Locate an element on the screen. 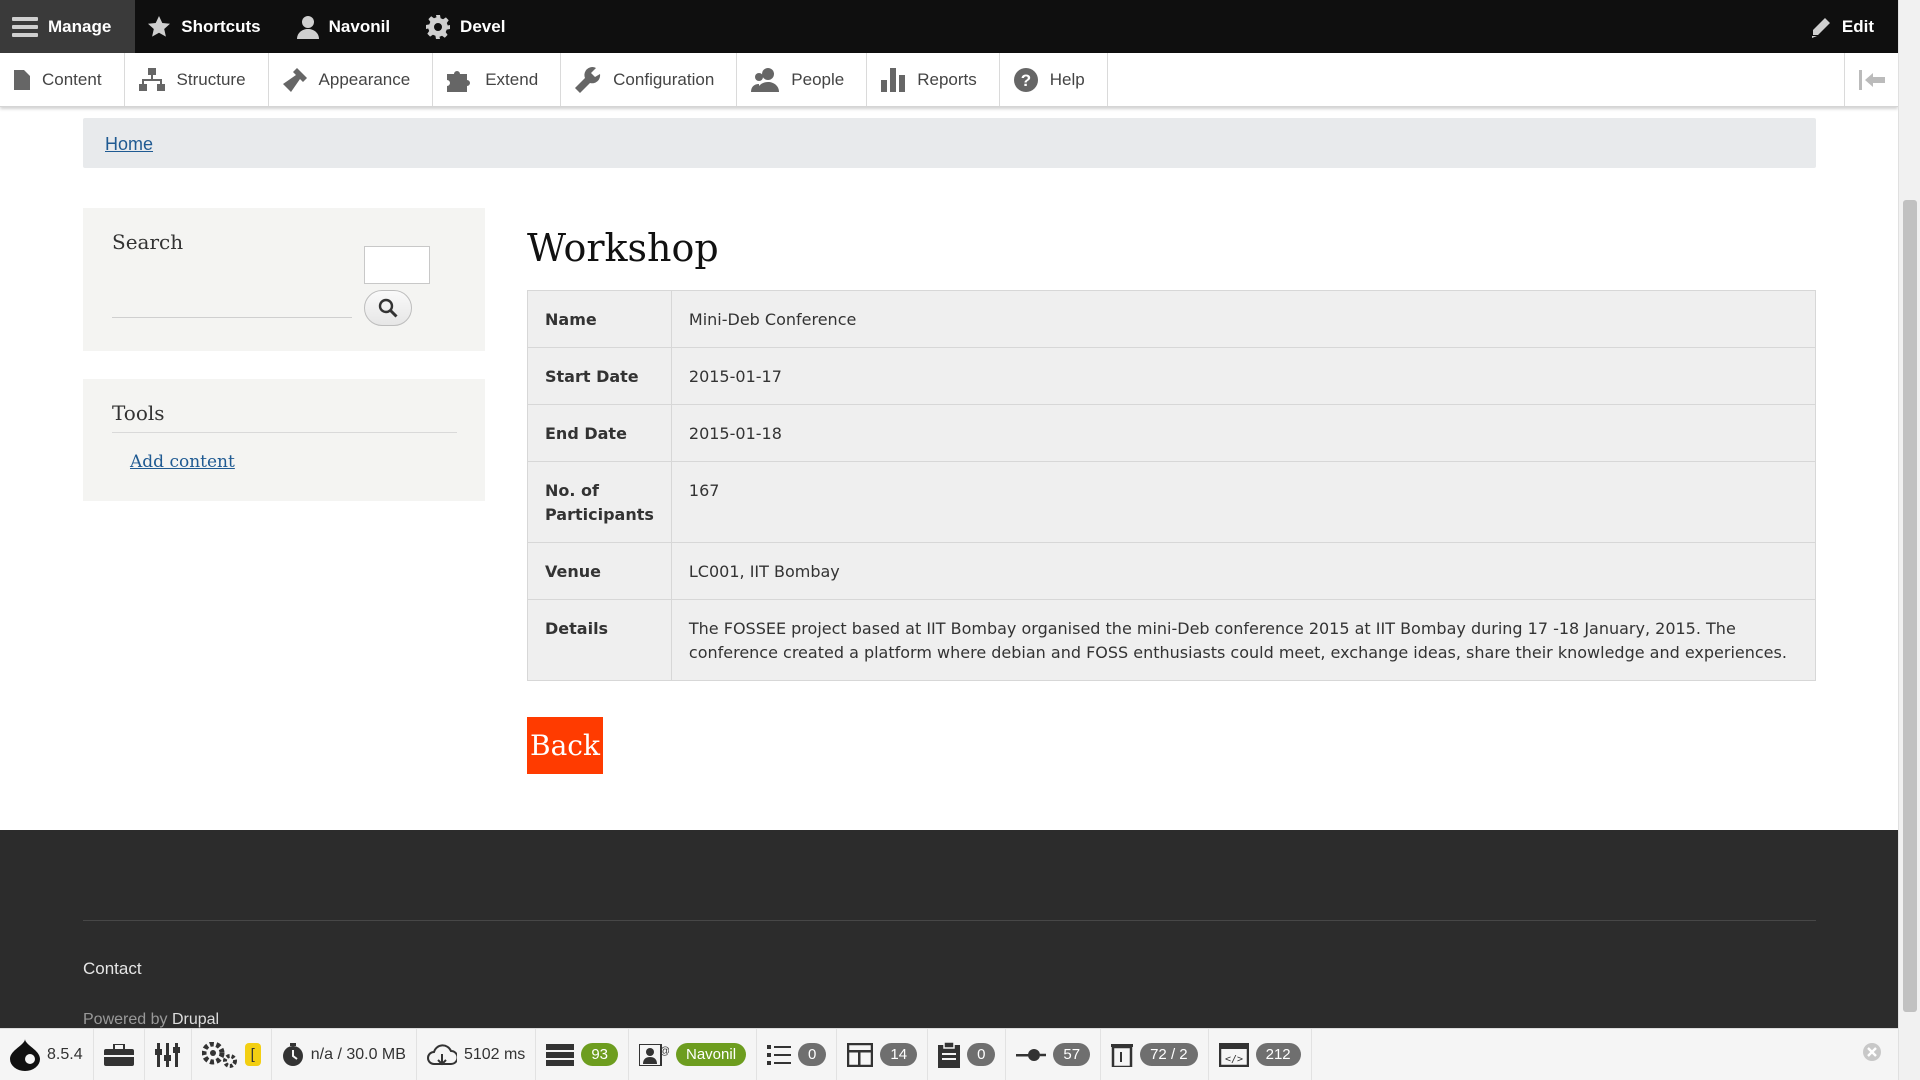  requests-badge: 0 is located at coordinates (812, 1054).